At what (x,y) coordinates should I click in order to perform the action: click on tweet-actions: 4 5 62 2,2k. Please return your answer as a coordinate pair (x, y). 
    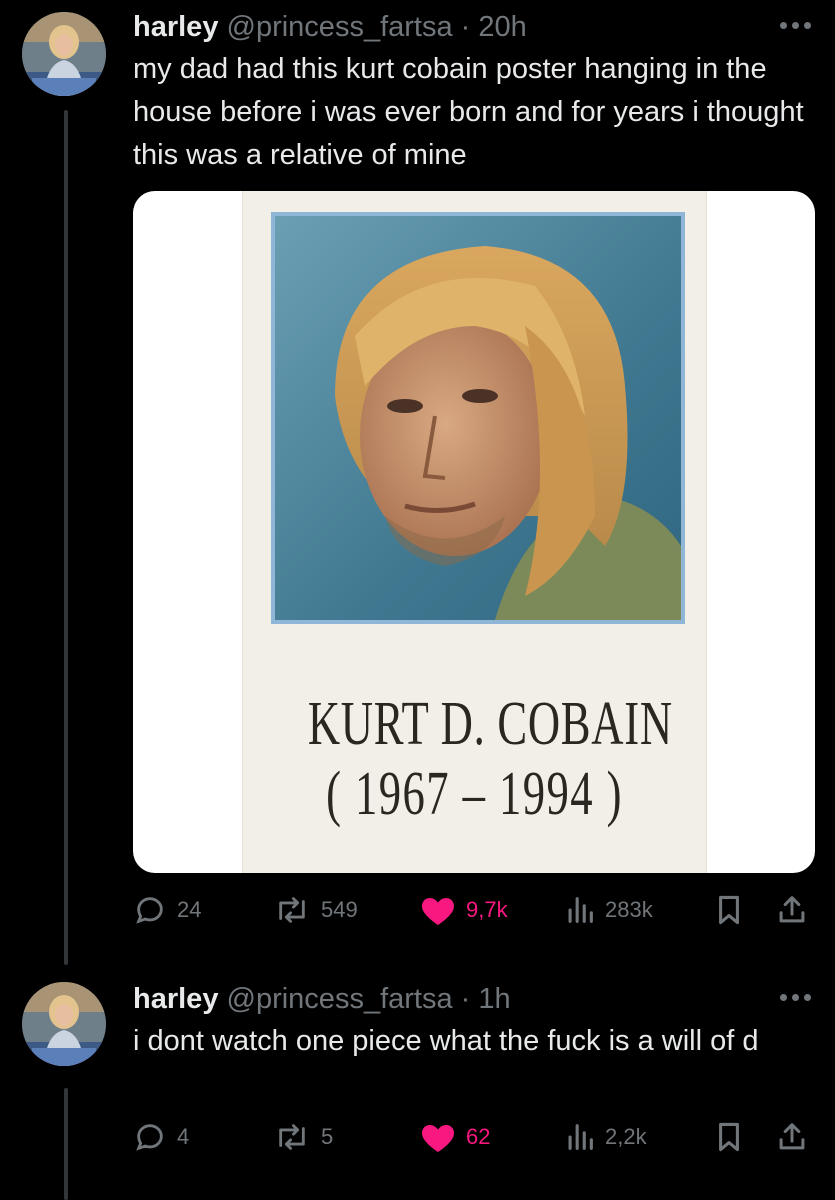
    Looking at the image, I should click on (474, 1137).